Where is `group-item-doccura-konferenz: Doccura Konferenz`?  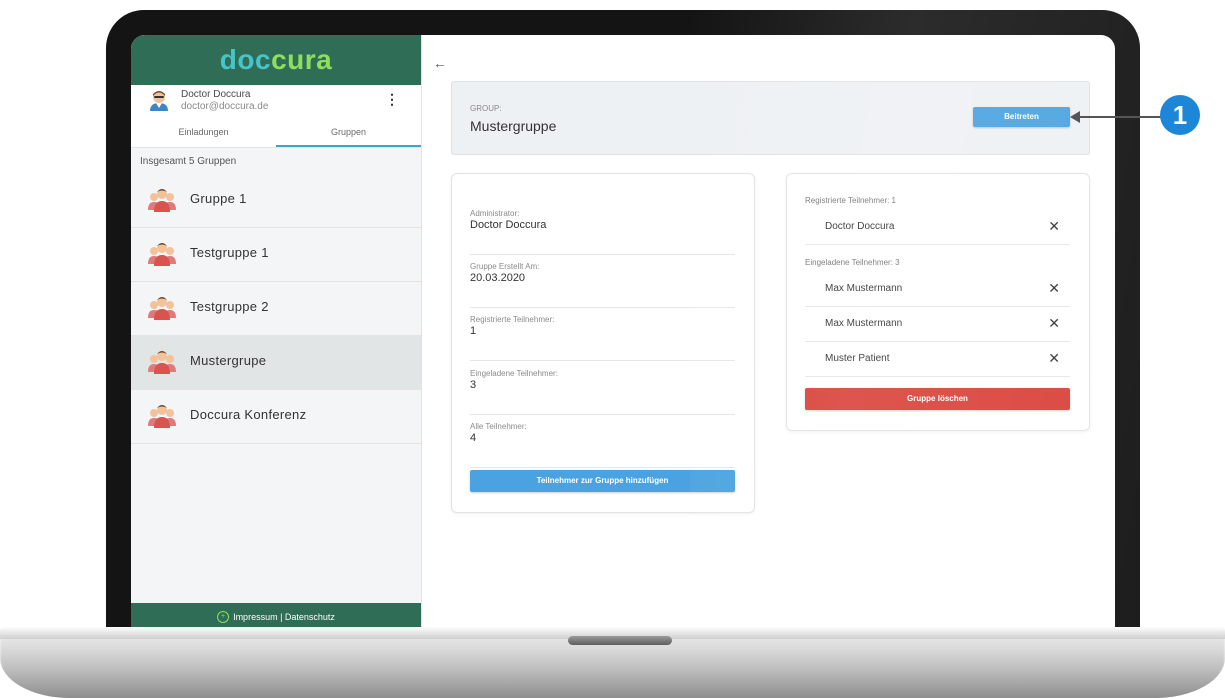
group-item-doccura-konferenz: Doccura Konferenz is located at coordinates (276, 417).